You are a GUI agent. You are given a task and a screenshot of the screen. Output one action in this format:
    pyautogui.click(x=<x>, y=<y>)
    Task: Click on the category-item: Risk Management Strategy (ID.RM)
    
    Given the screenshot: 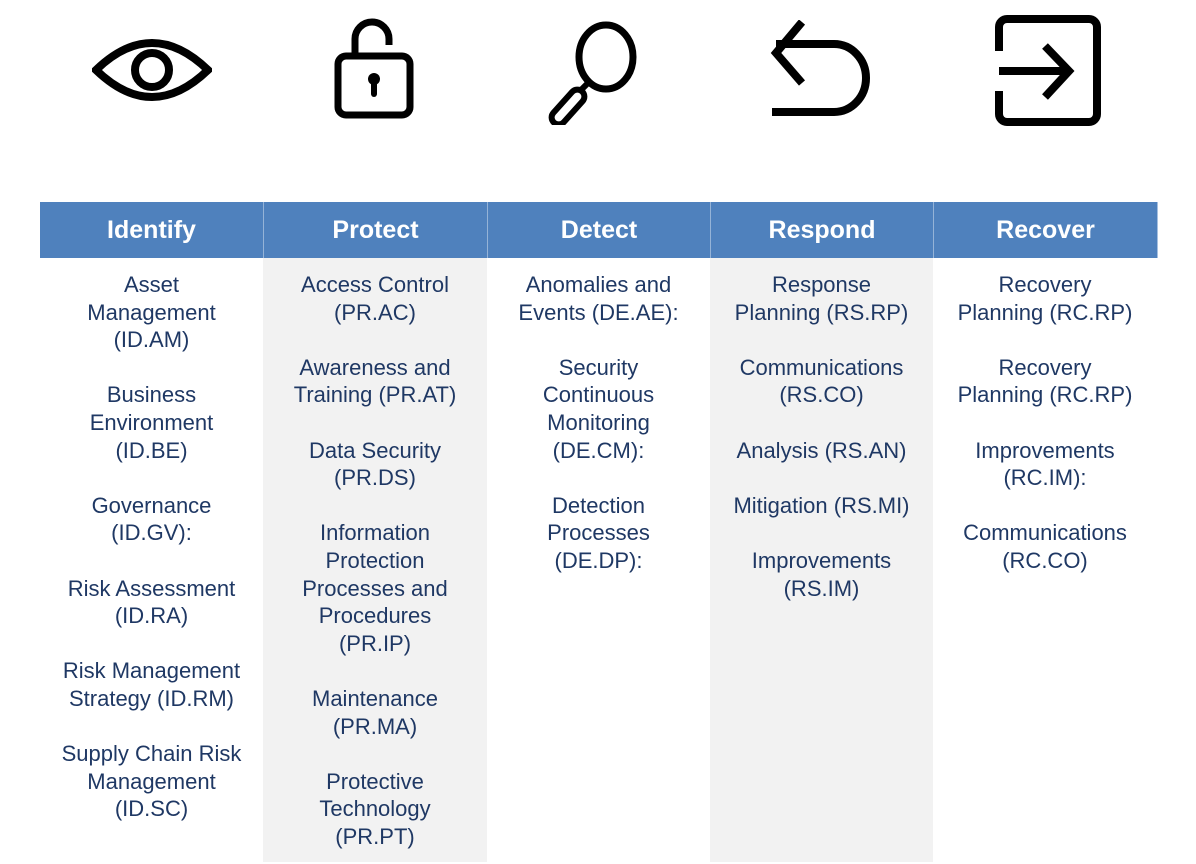 What is the action you would take?
    pyautogui.click(x=151, y=684)
    